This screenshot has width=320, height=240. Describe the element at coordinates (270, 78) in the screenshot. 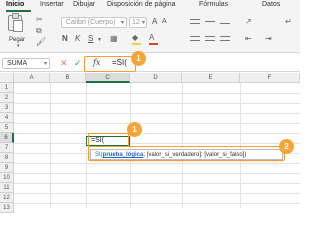

I see `column-header-f: F` at that location.